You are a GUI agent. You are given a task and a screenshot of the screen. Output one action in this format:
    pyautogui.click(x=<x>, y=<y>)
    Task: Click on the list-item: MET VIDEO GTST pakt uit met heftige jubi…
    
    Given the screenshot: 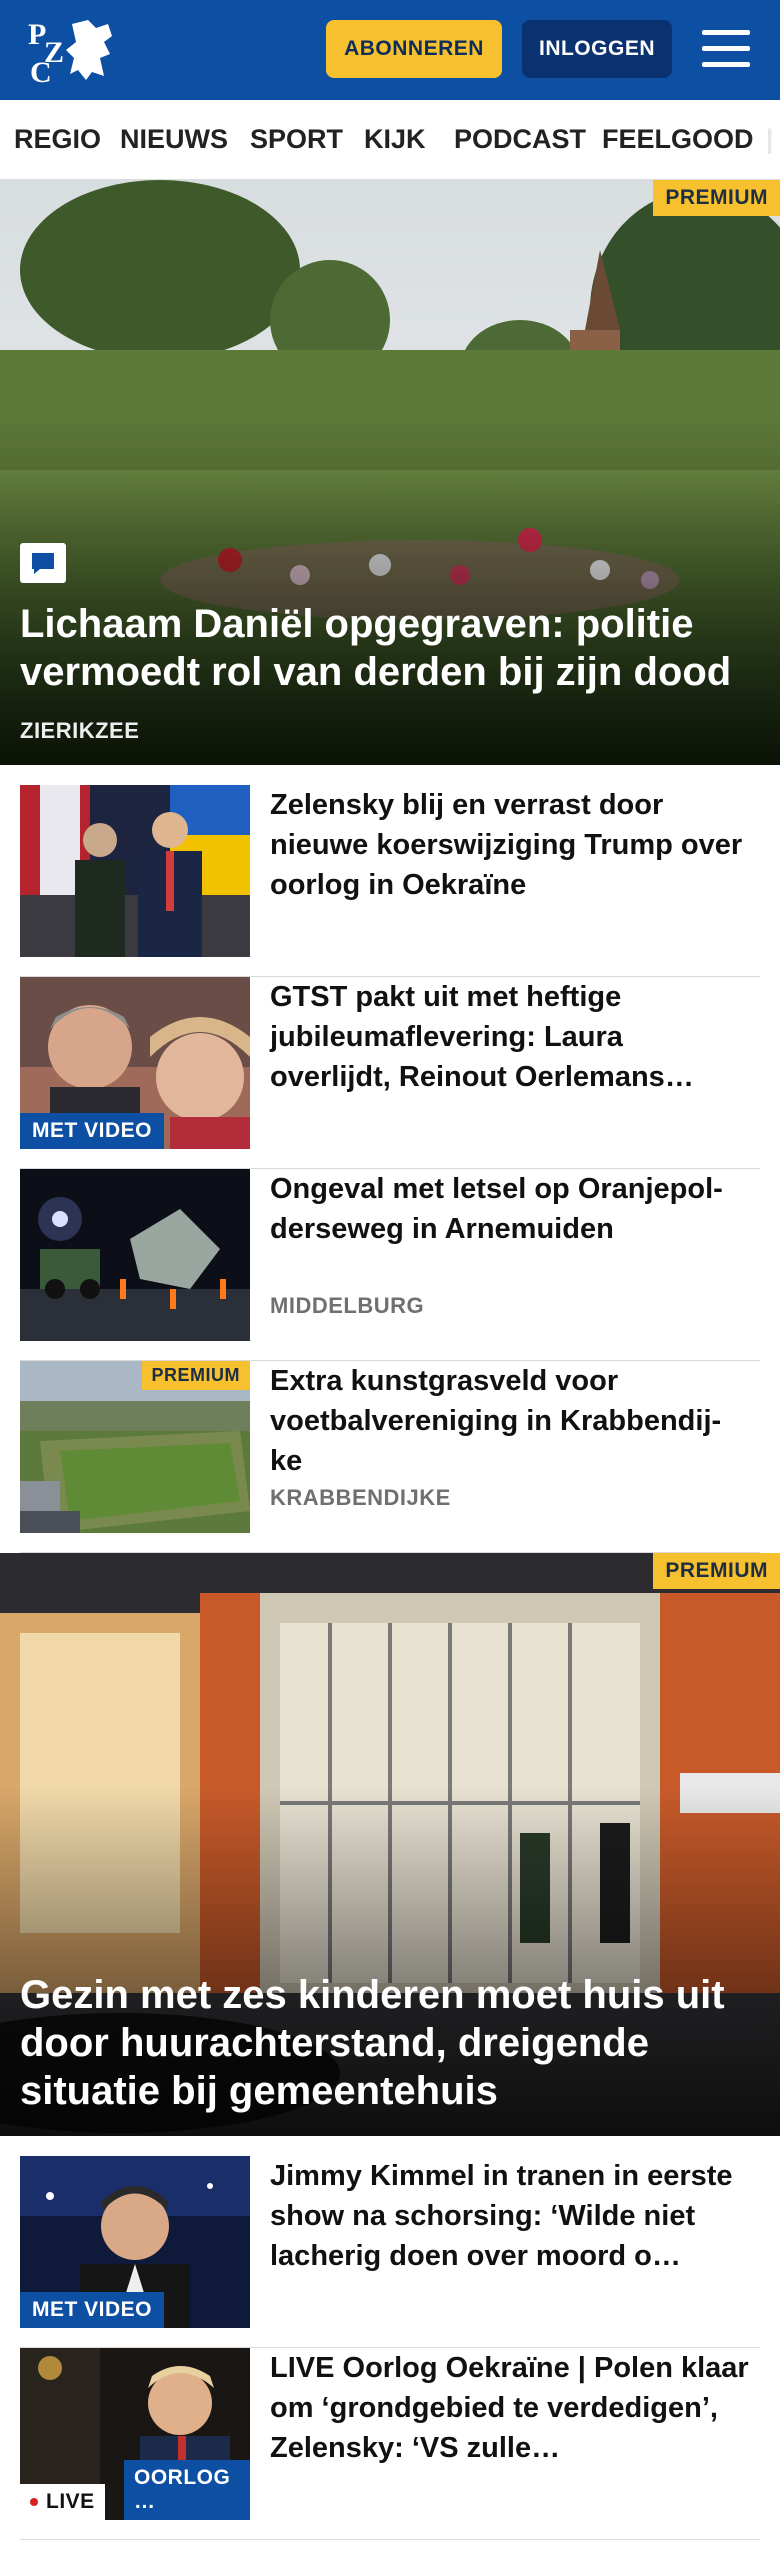 What is the action you would take?
    pyautogui.click(x=390, y=1073)
    